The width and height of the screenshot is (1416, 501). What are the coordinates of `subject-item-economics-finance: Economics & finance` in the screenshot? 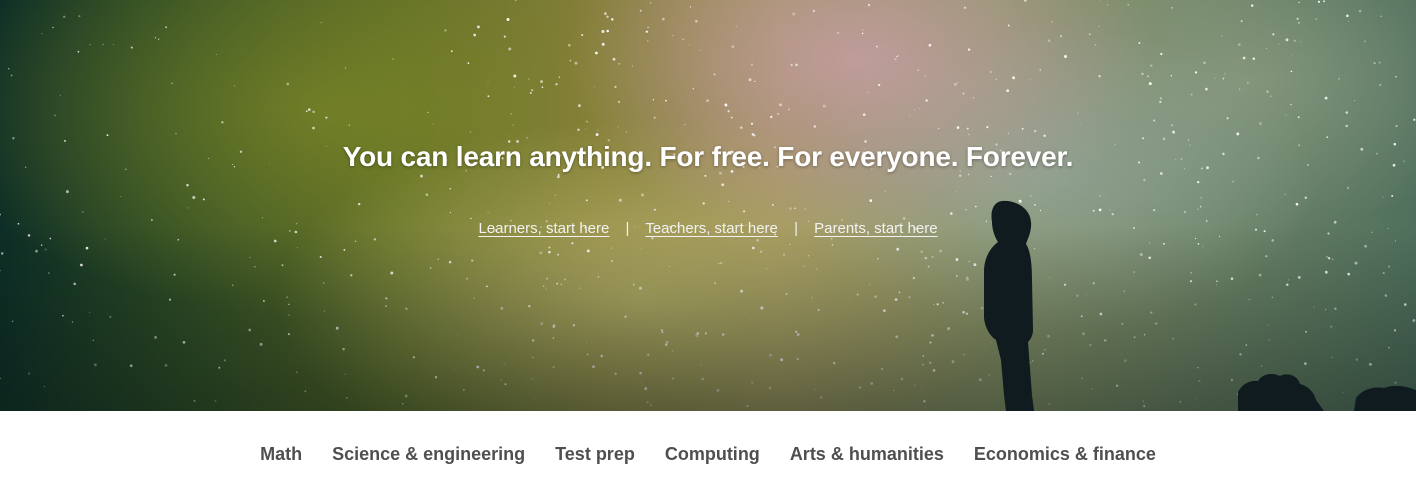 It's located at (1065, 454).